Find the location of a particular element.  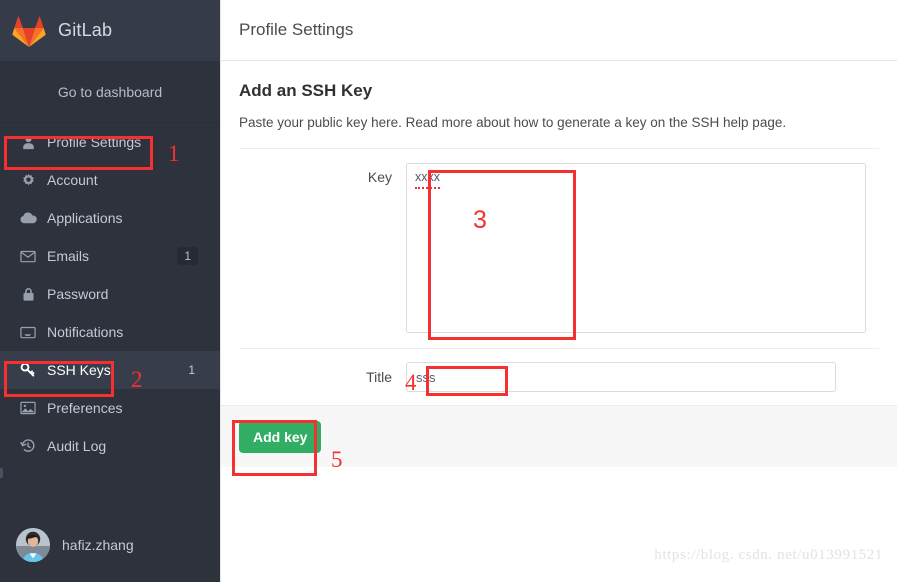

sidebar-item-ssh-keys: SSH Keys 1 is located at coordinates (110, 370).